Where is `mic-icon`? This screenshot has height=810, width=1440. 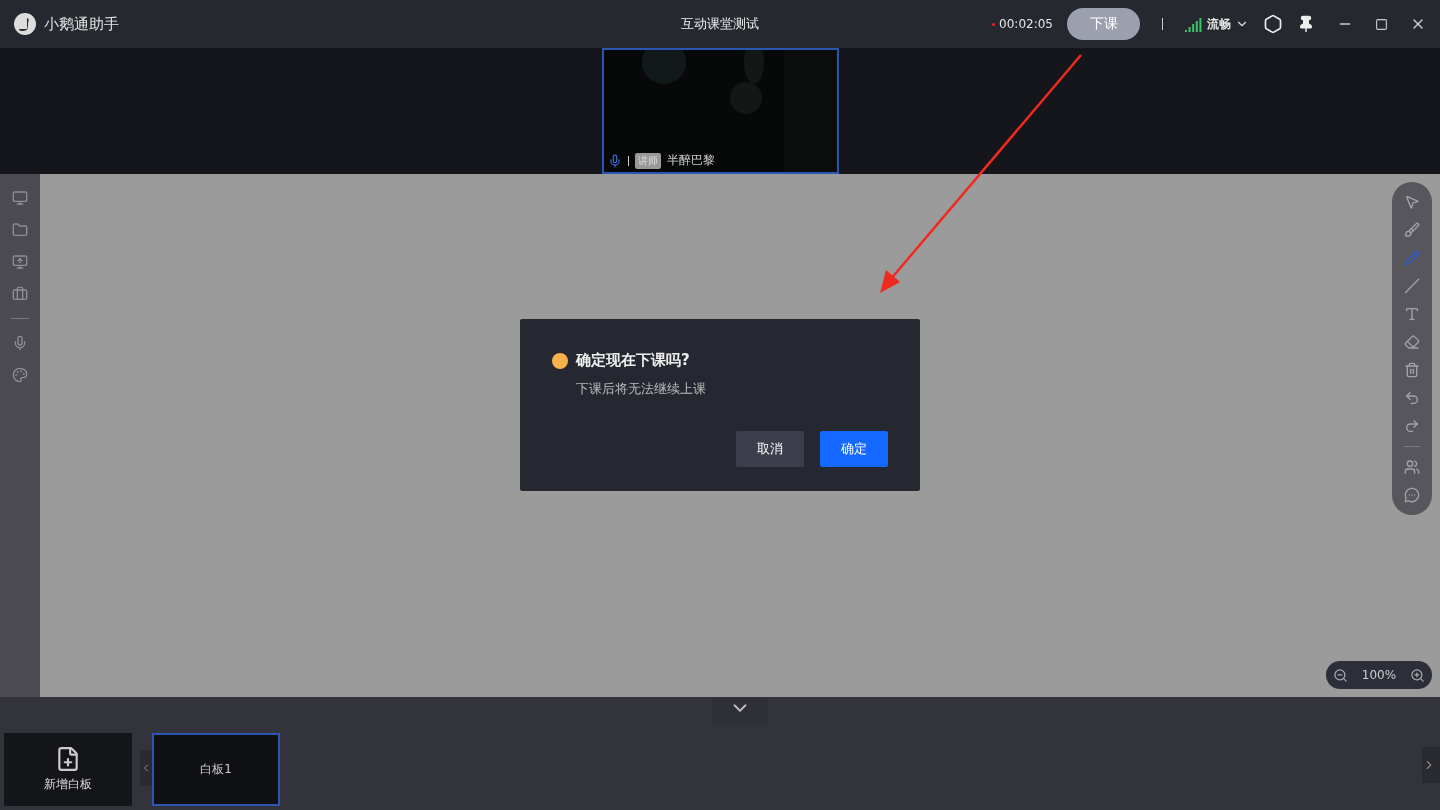 mic-icon is located at coordinates (20, 343).